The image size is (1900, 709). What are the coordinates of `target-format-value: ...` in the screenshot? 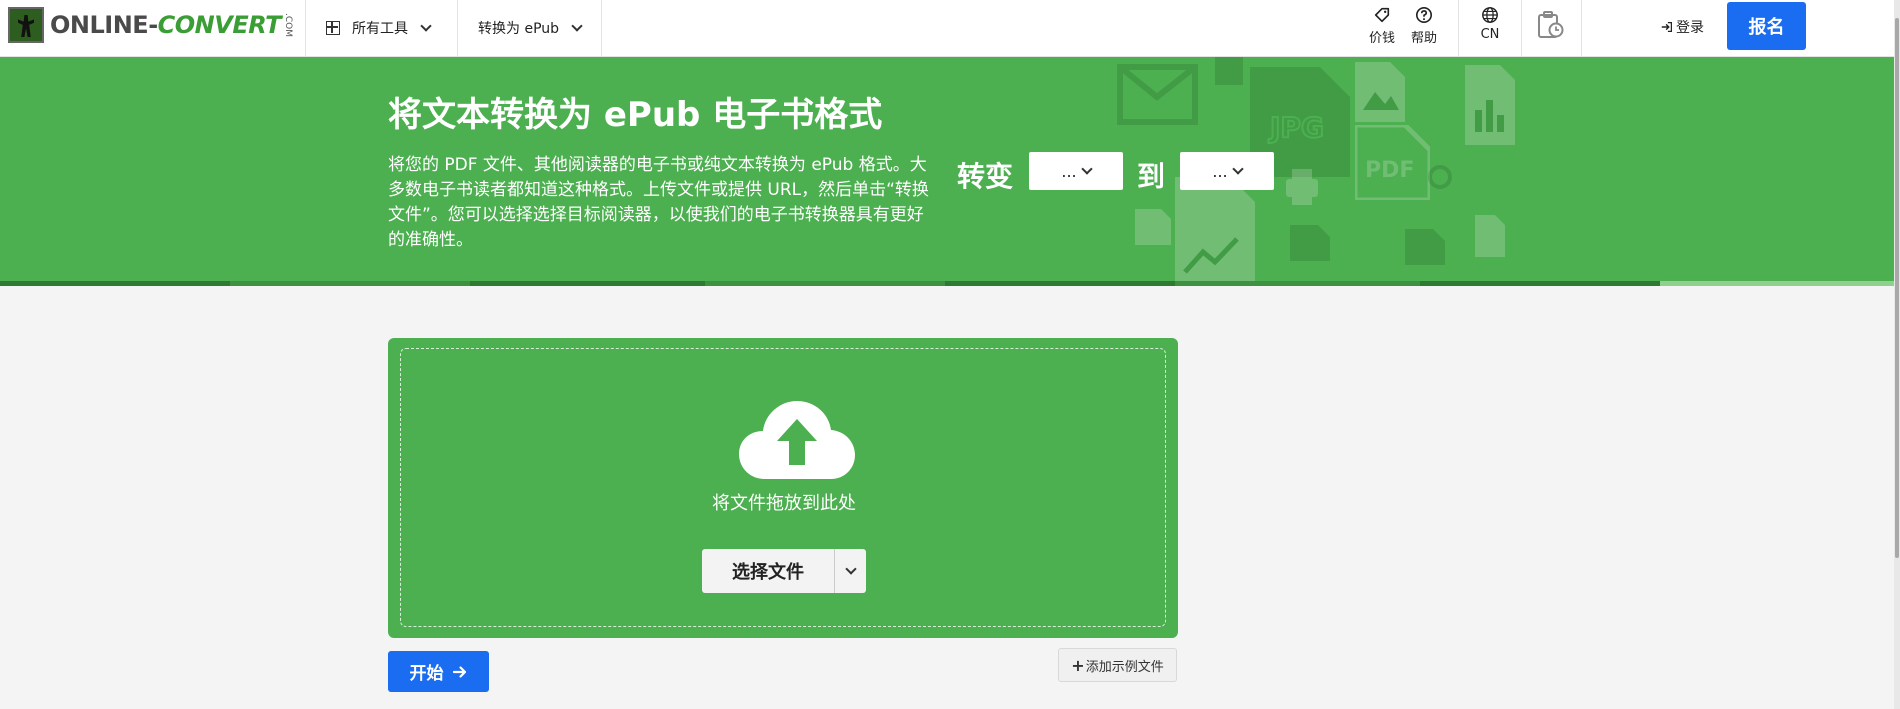 It's located at (1220, 171).